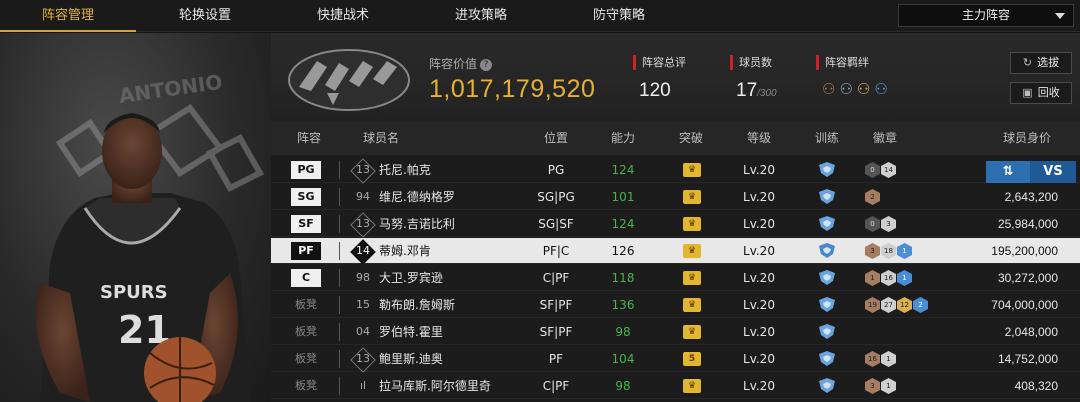  Describe the element at coordinates (1027, 62) in the screenshot. I see `refresh-icon: ↻` at that location.